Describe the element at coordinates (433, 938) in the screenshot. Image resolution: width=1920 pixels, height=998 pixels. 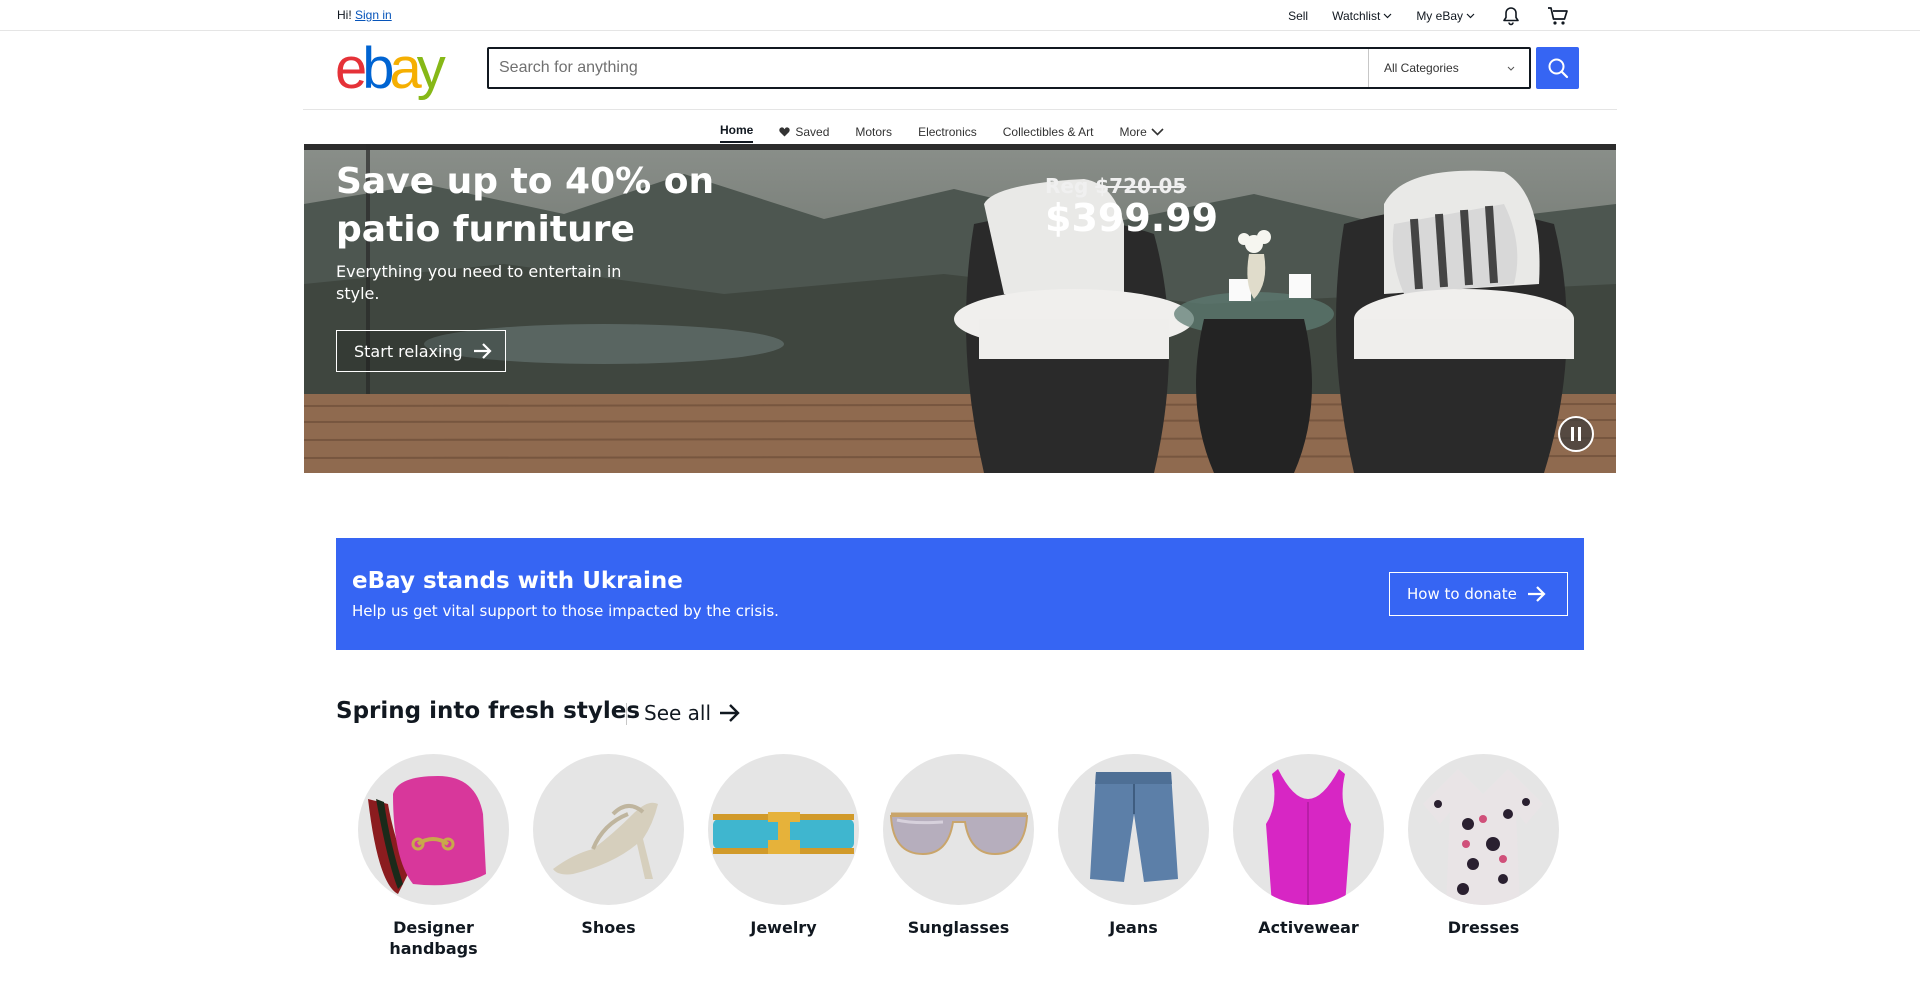
I see `category-label: Designer handbags` at that location.